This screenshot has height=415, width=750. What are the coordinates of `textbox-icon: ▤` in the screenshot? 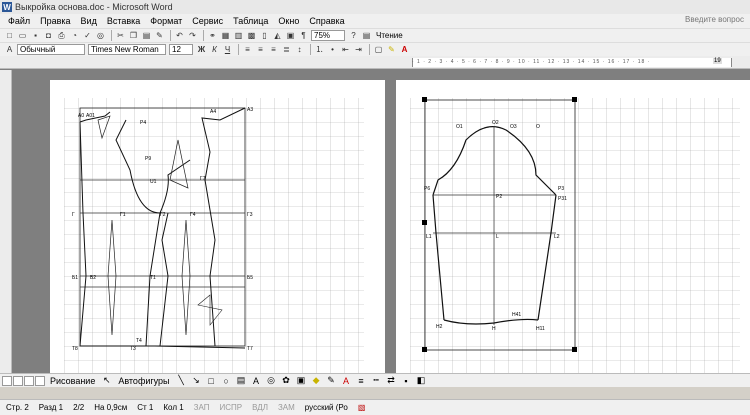 It's located at (241, 380).